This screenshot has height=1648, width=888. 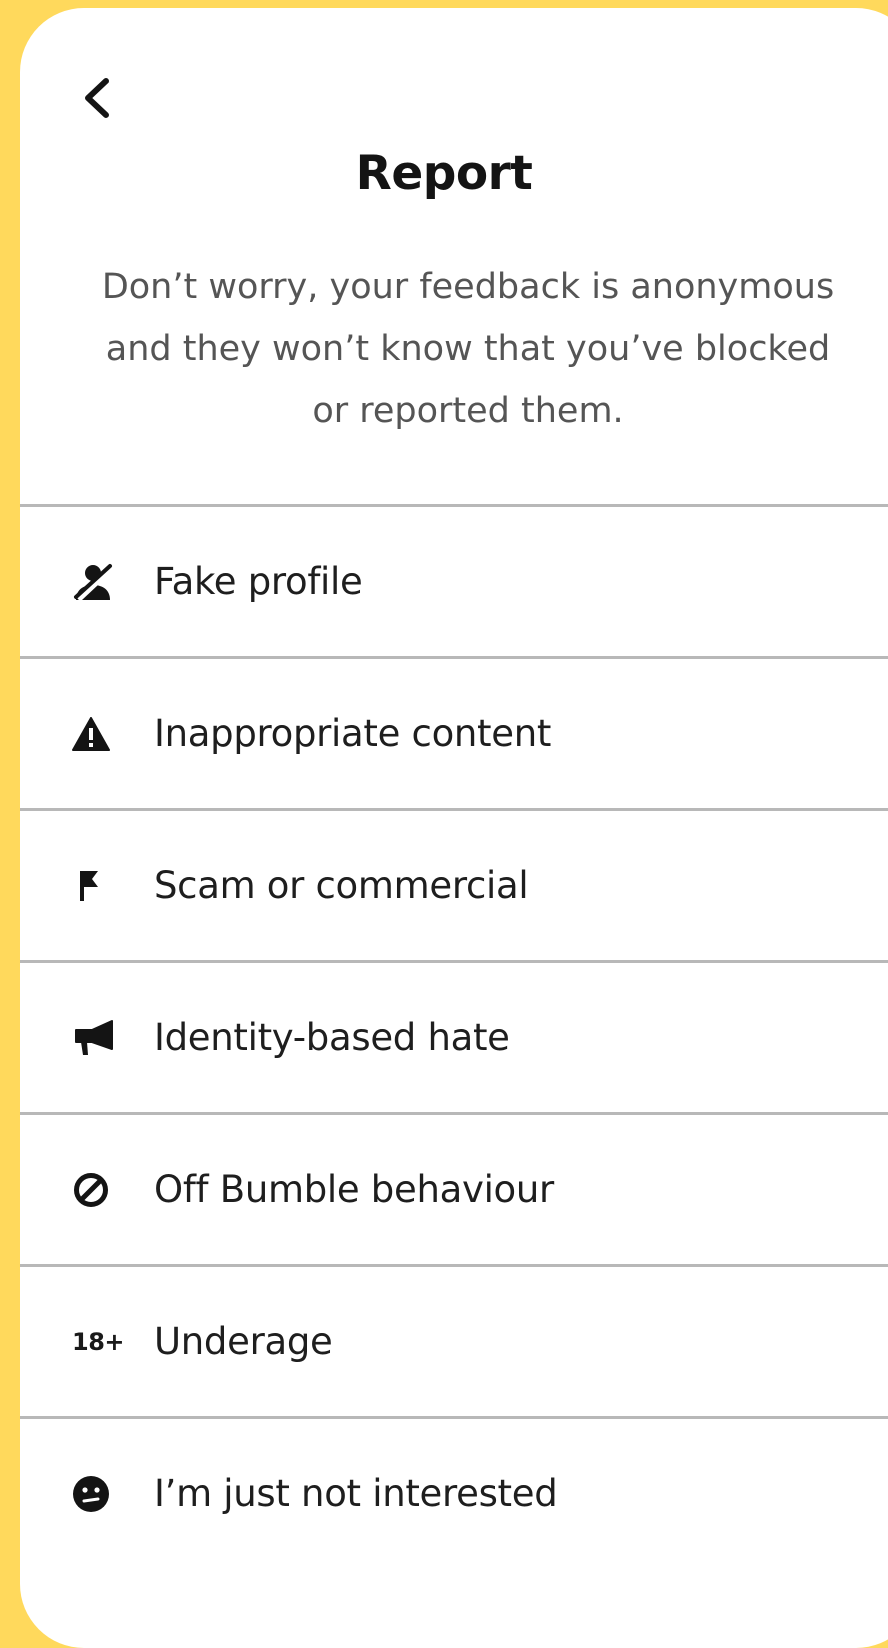 I want to click on chevron-left-icon, so click(x=97, y=98).